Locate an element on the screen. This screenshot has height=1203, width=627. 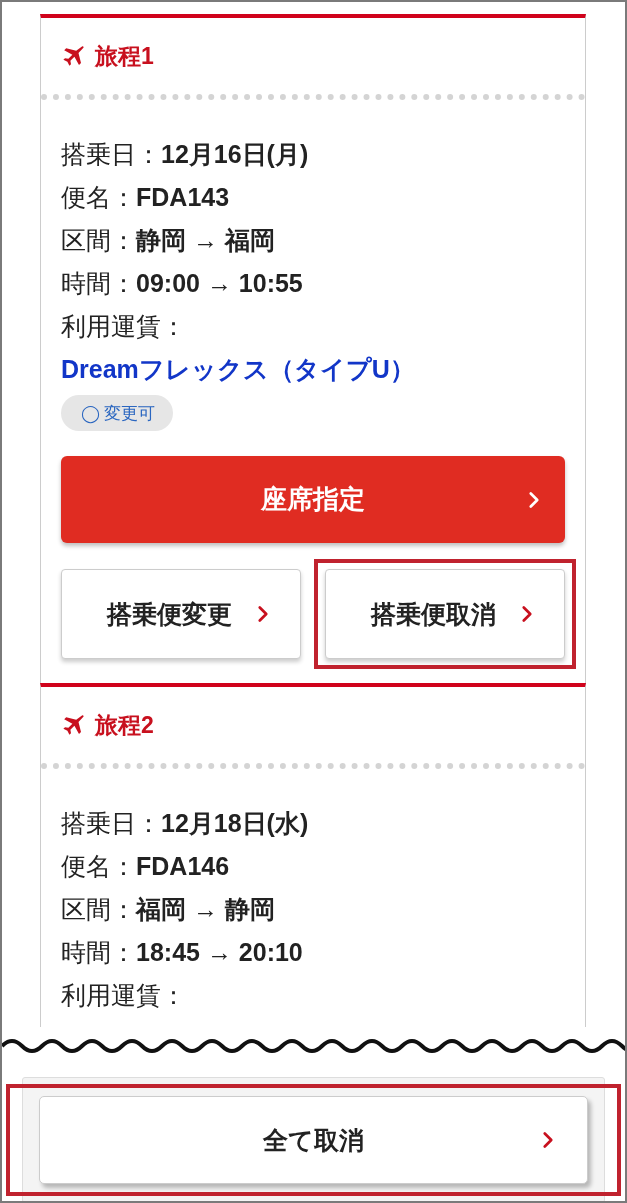
detail-line: 便名：FDA146 is located at coordinates (146, 866).